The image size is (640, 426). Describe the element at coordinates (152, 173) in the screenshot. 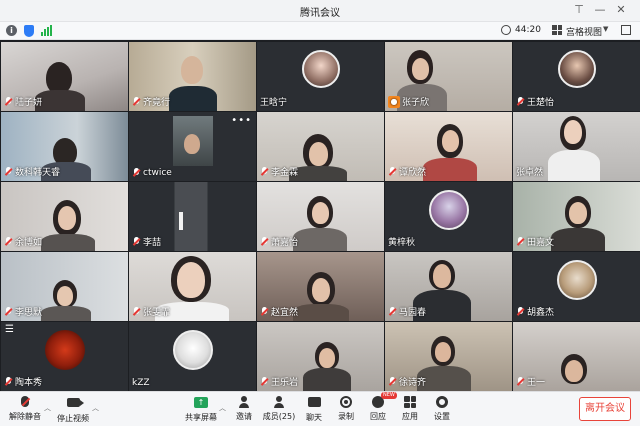

I see `participant-name: ctwice` at that location.